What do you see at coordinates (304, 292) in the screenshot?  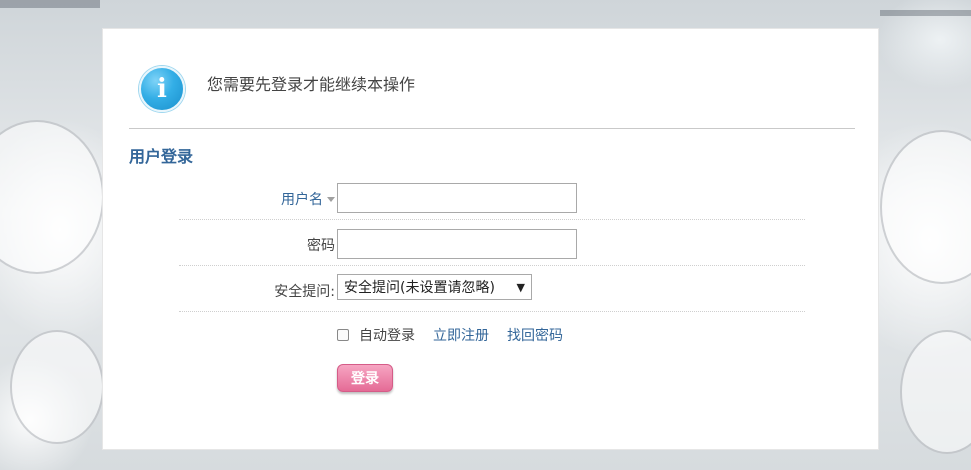 I see `security-question-label: 安全提问:` at bounding box center [304, 292].